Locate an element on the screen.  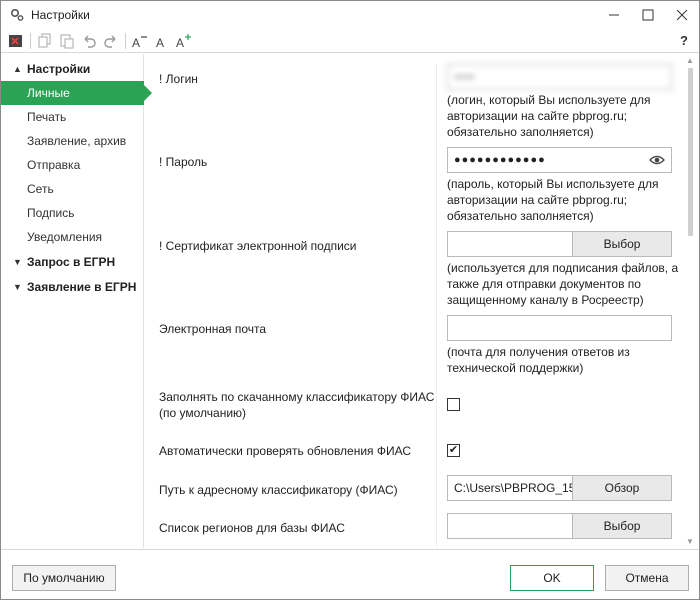
email-input is located at coordinates (559, 328).